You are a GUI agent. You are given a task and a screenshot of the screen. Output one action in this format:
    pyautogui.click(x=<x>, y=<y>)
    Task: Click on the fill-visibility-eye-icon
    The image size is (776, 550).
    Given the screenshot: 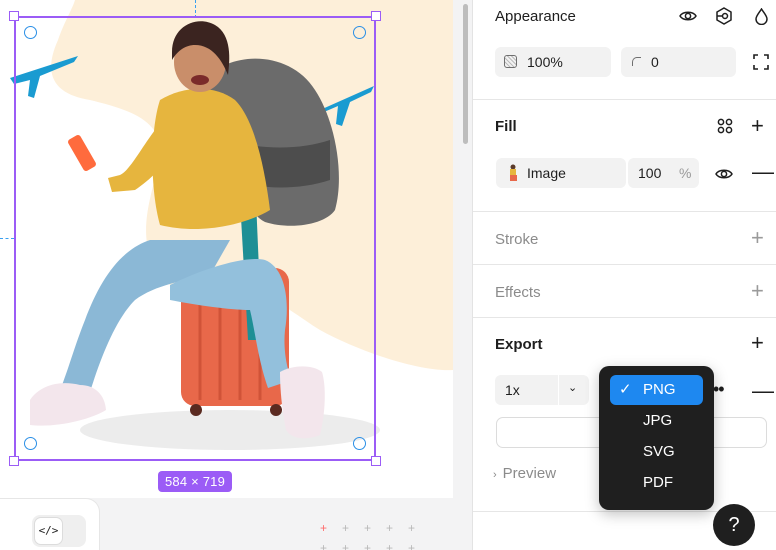 What is the action you would take?
    pyautogui.click(x=724, y=174)
    